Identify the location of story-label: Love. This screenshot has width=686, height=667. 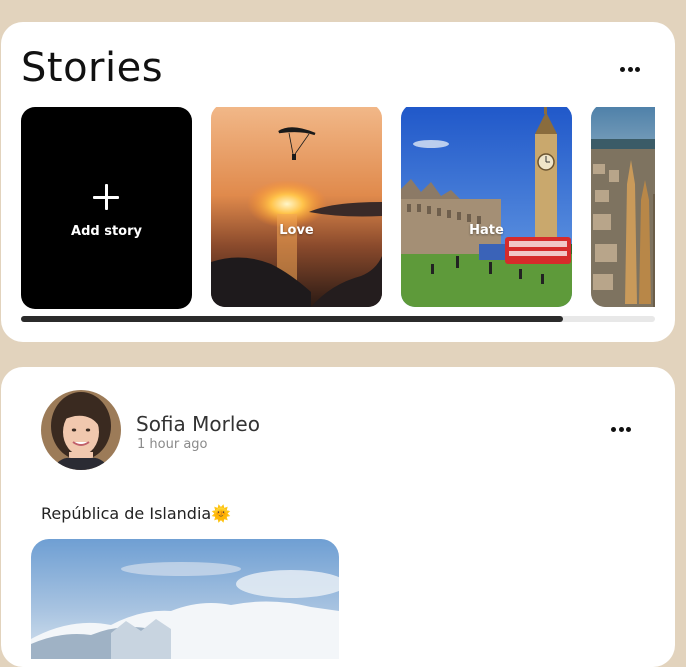
(296, 230).